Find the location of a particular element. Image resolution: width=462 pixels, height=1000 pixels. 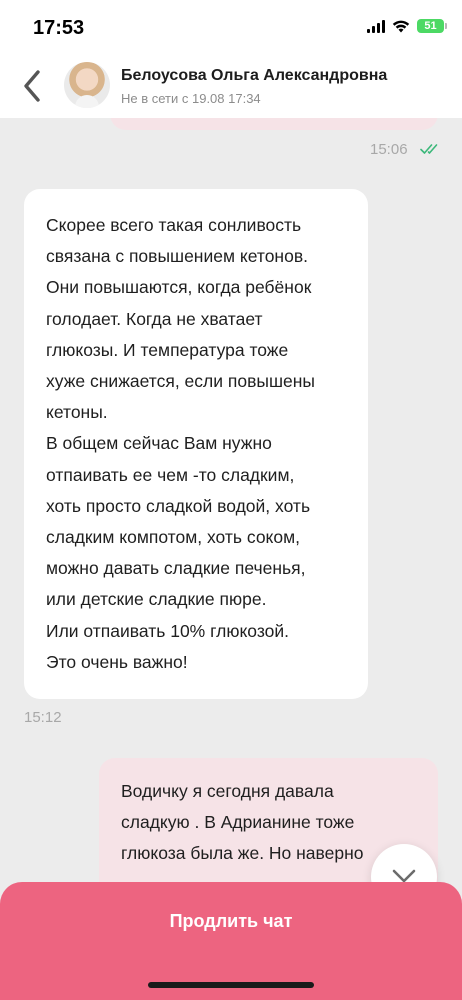

message-line: глюкоза была же. Но наверно is located at coordinates (242, 853).